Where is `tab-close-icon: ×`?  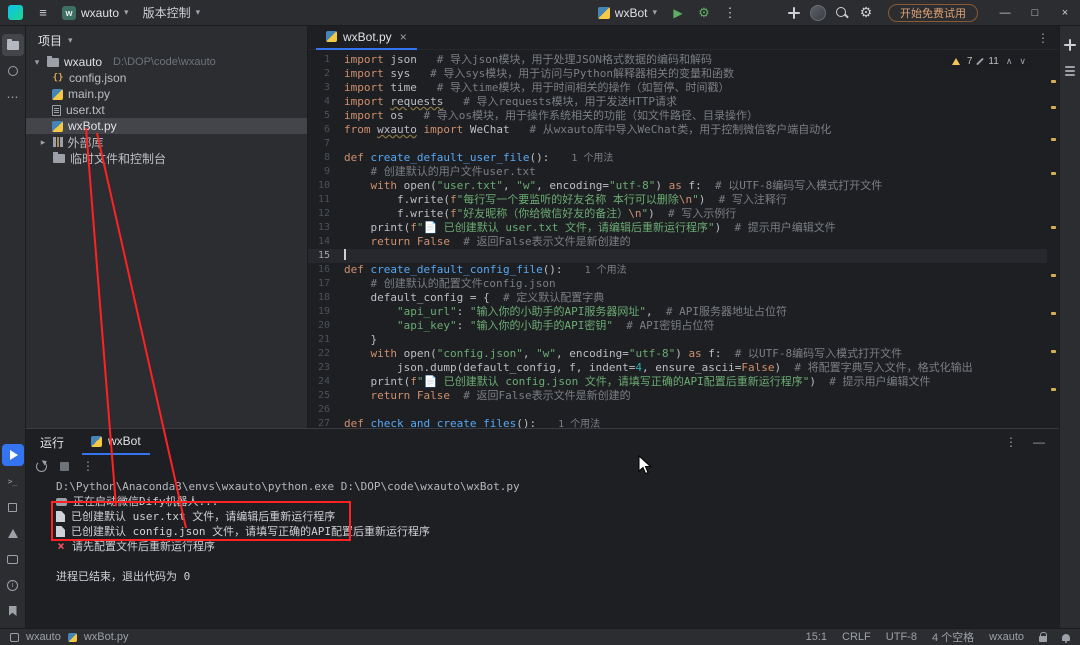 tab-close-icon: × is located at coordinates (403, 37).